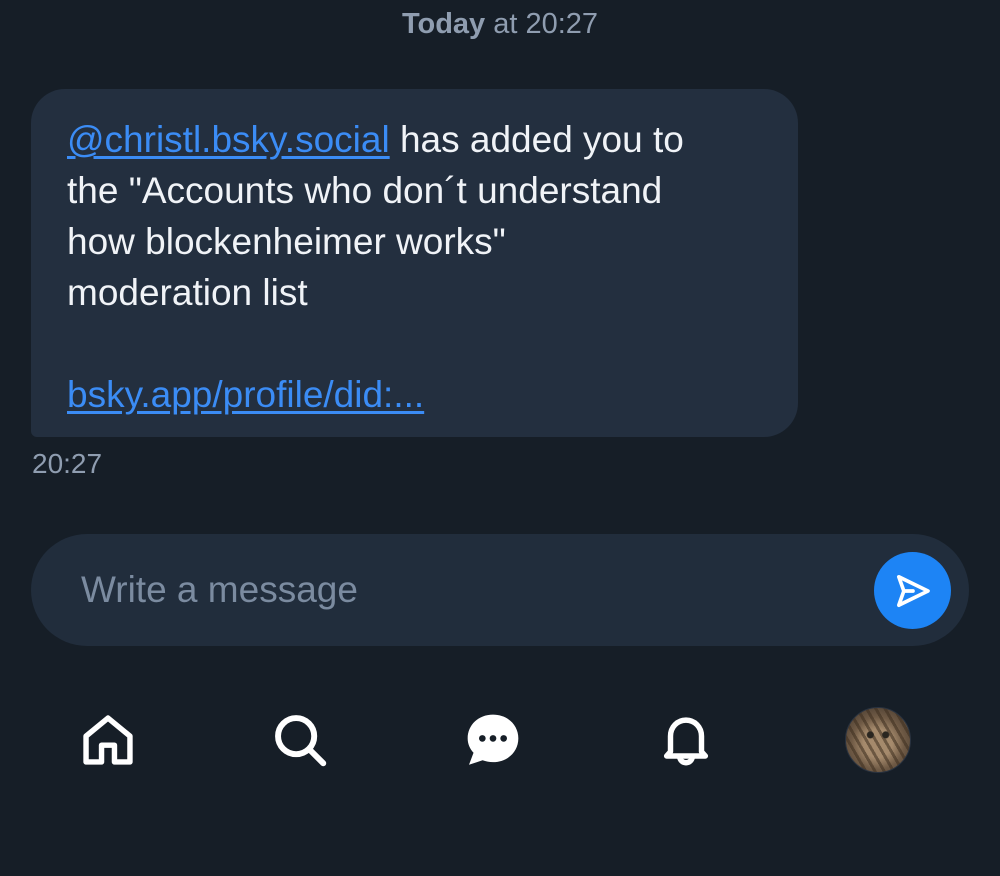  I want to click on nav-notifications, so click(686, 740).